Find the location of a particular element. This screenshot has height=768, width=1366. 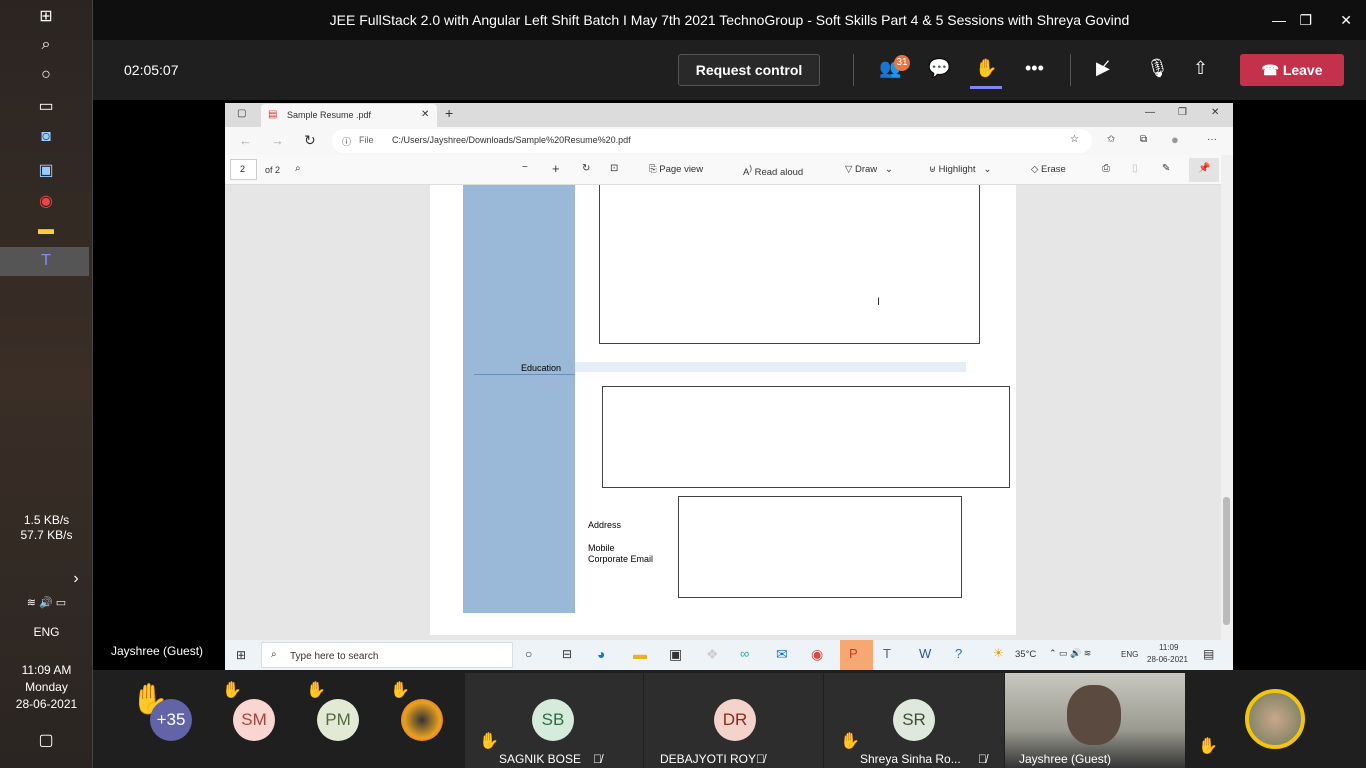

action-center-icon: ▤ is located at coordinates (1208, 654).